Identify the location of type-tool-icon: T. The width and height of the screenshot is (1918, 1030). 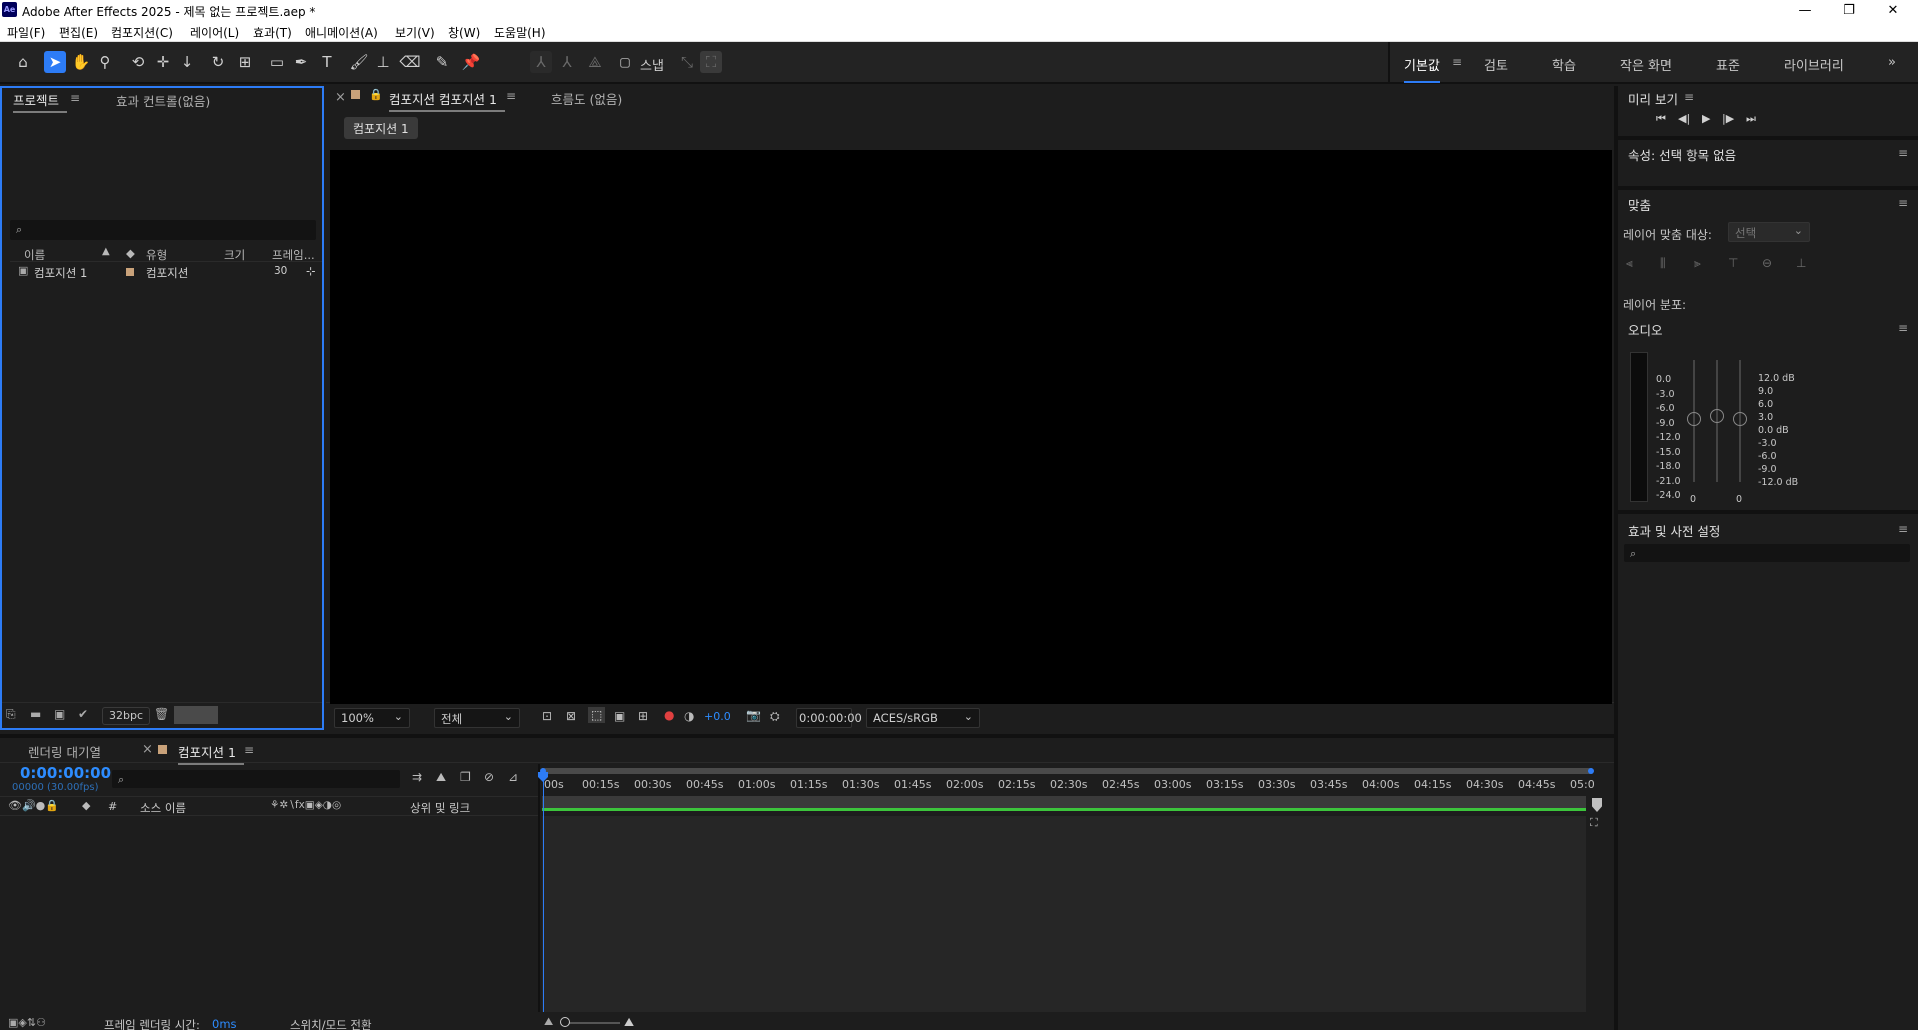
(327, 62).